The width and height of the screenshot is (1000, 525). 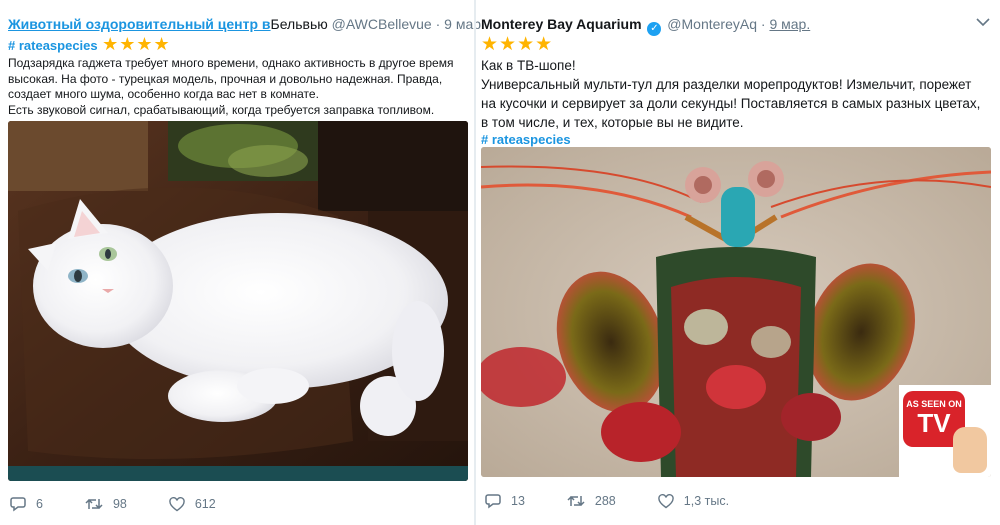 I want to click on author-name-rest: Бельвью, so click(x=299, y=24).